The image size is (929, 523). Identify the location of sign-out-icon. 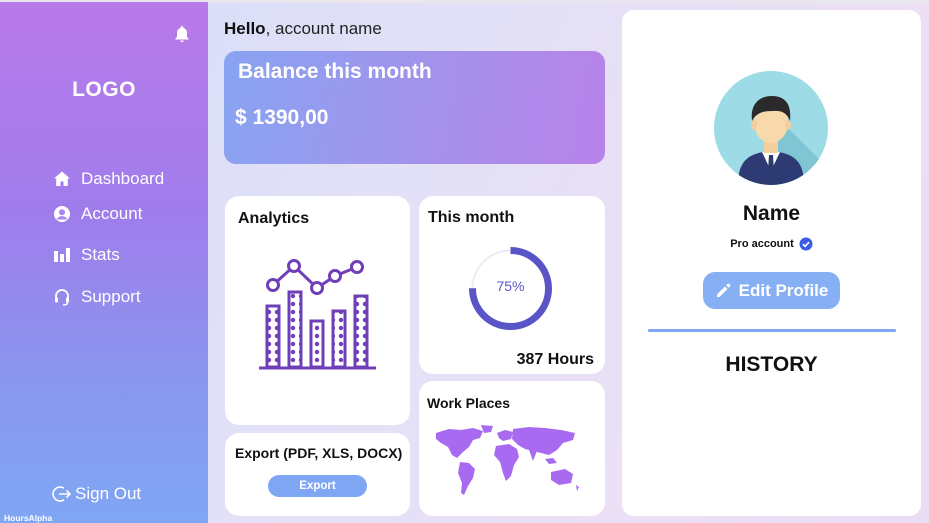
(62, 494).